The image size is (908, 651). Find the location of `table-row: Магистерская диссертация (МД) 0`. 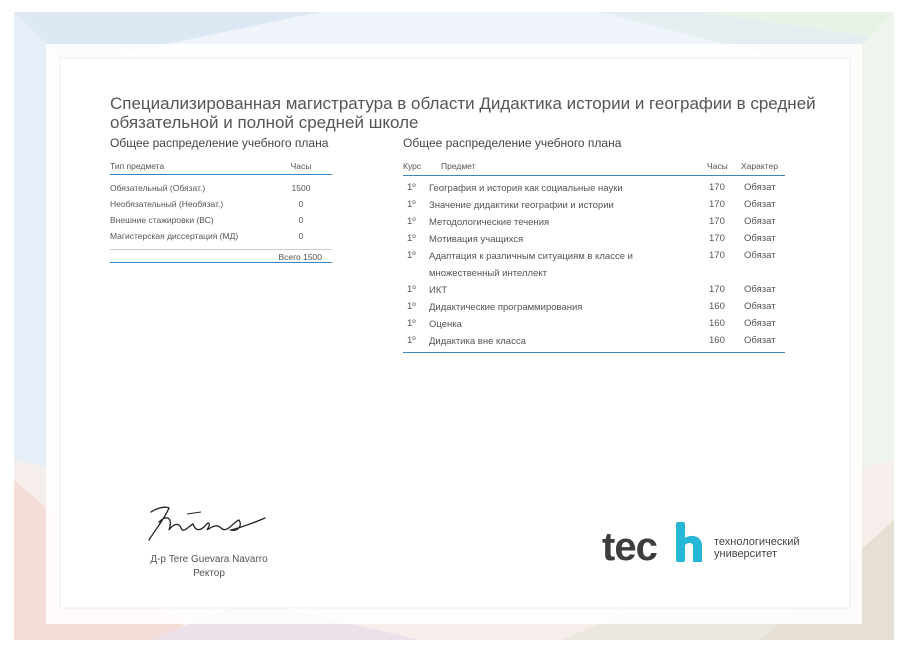

table-row: Магистерская диссертация (МД) 0 is located at coordinates (221, 237).